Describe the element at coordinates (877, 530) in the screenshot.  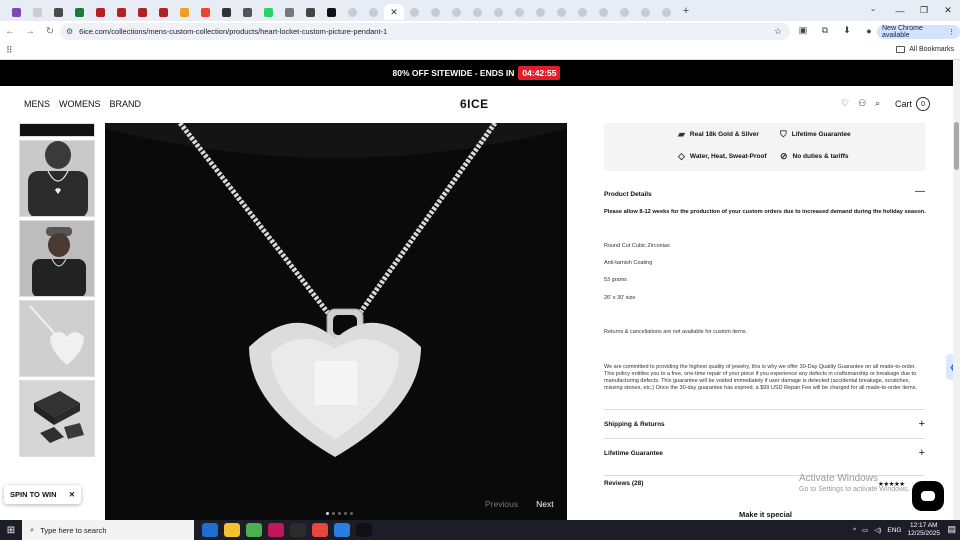
I see `volume-icon: ◁)` at that location.